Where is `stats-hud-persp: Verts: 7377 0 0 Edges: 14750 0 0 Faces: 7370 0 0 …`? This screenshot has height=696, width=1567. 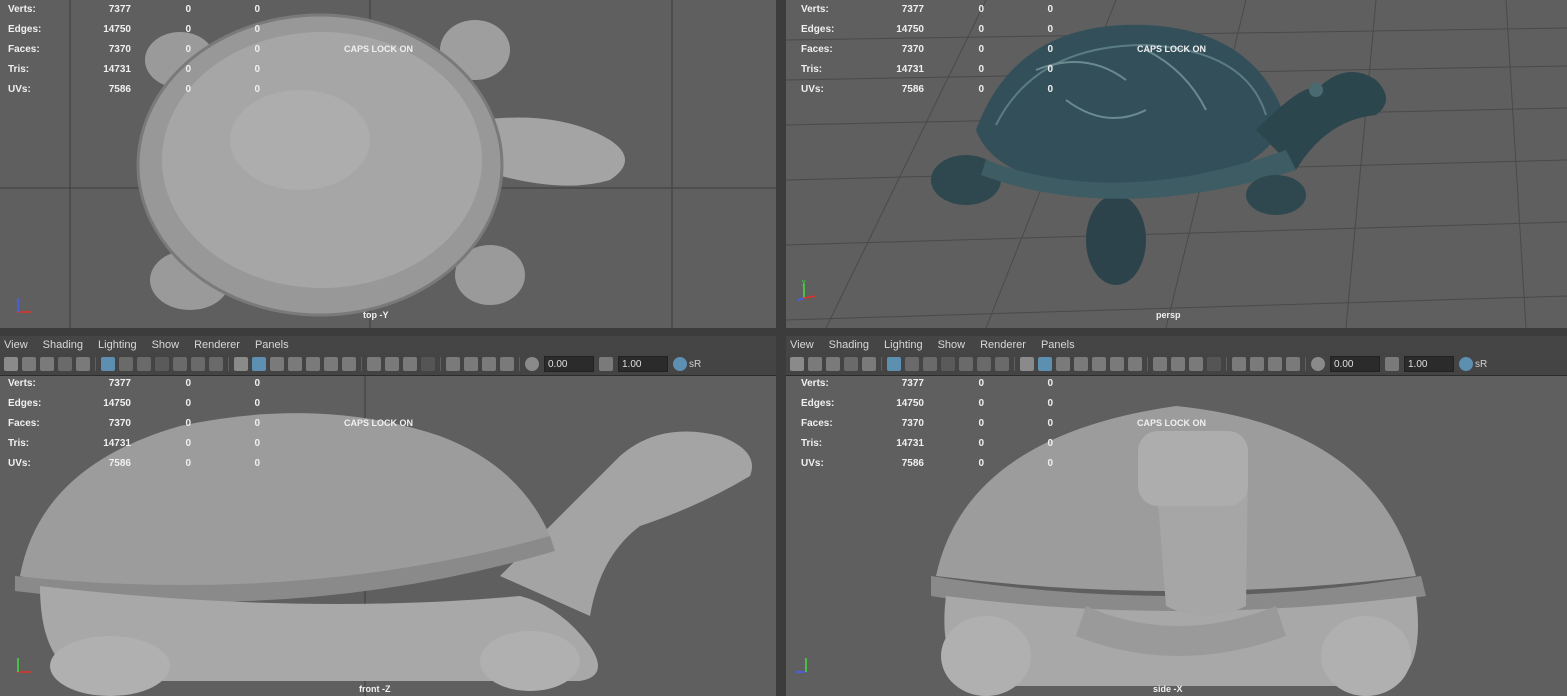
stats-hud-persp: Verts: 7377 0 0 Edges: 14750 0 0 Faces: 7370 0 0 … is located at coordinates (927, 49).